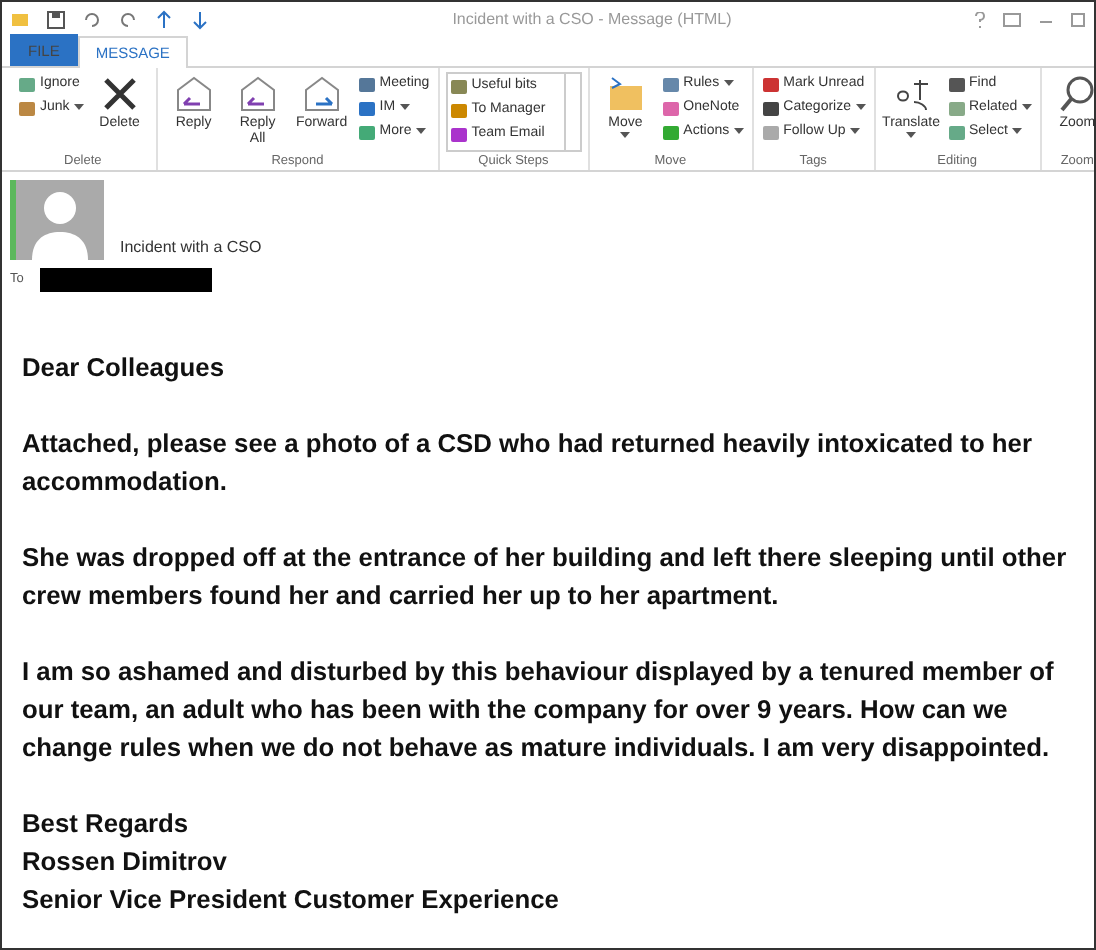 The width and height of the screenshot is (1096, 950). I want to click on window-title: Incident with a CSO - Message (HTML), so click(592, 19).